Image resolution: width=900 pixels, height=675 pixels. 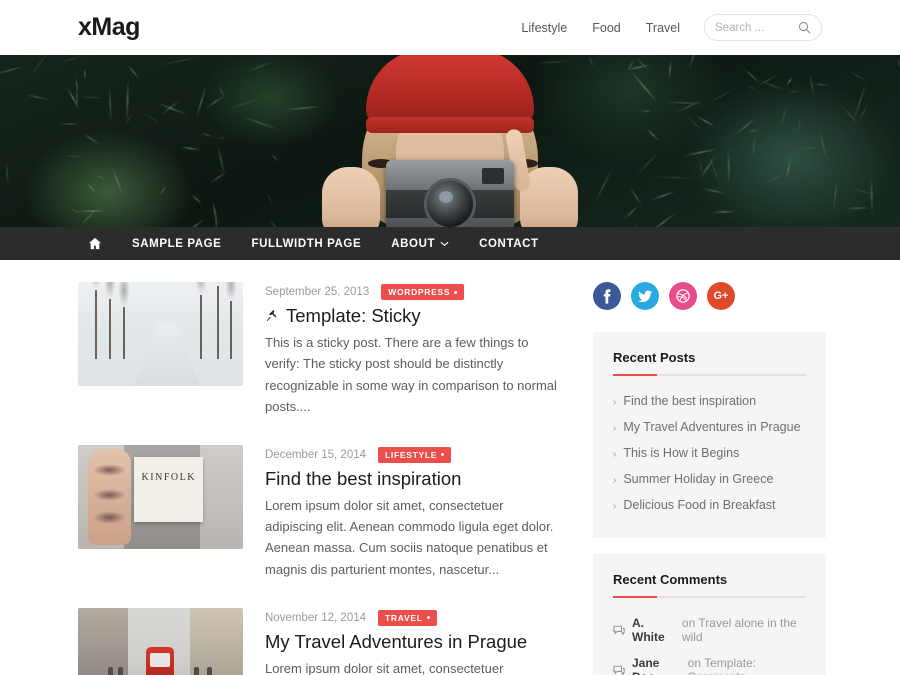 What do you see at coordinates (407, 617) in the screenshot?
I see `post-category-badge: TRAVEL` at bounding box center [407, 617].